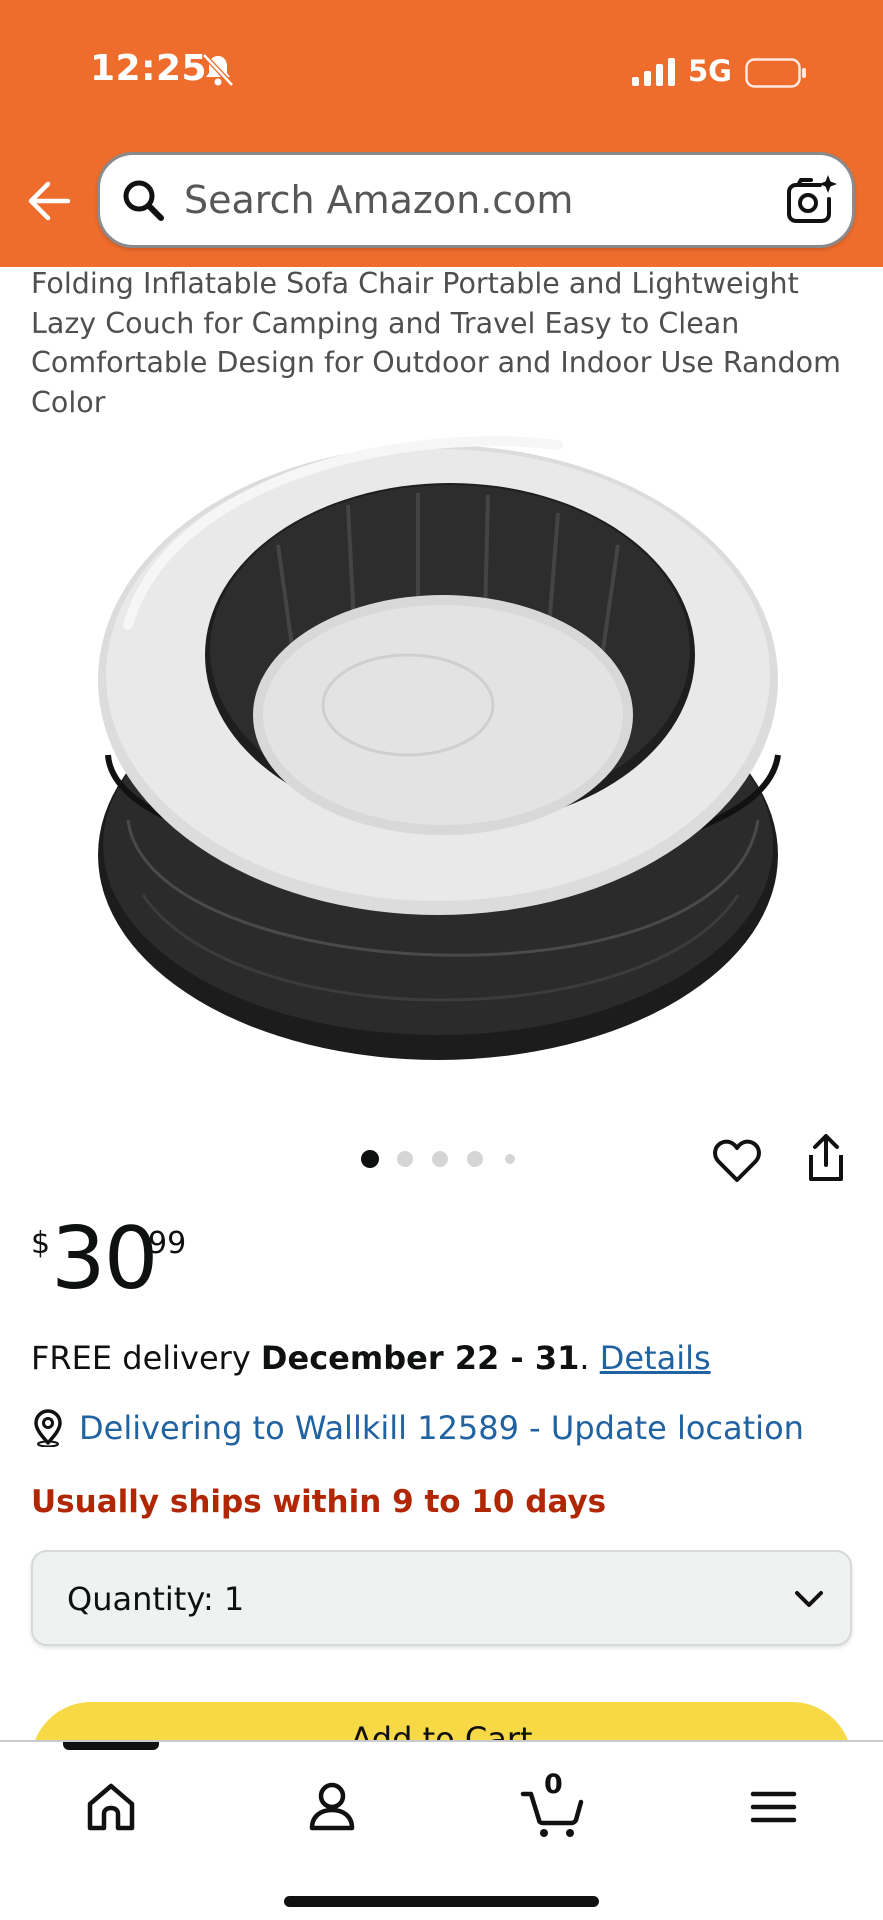  I want to click on chevron-down-icon, so click(809, 1599).